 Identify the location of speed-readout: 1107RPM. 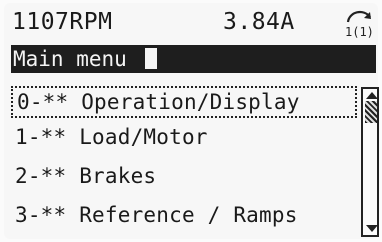
(62, 22).